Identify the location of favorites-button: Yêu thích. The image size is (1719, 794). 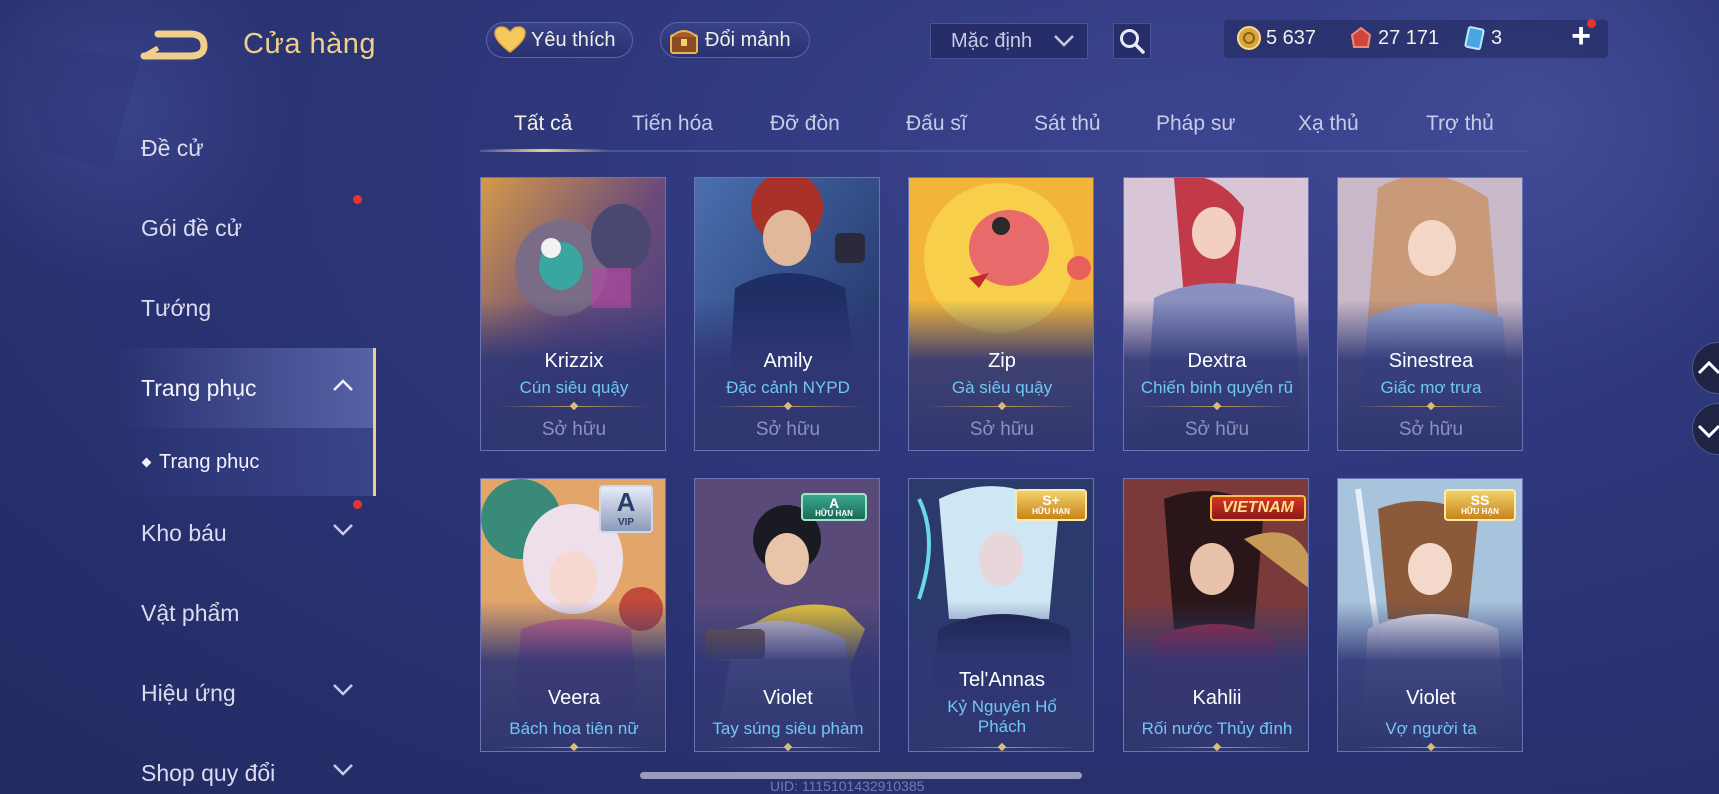
(559, 40).